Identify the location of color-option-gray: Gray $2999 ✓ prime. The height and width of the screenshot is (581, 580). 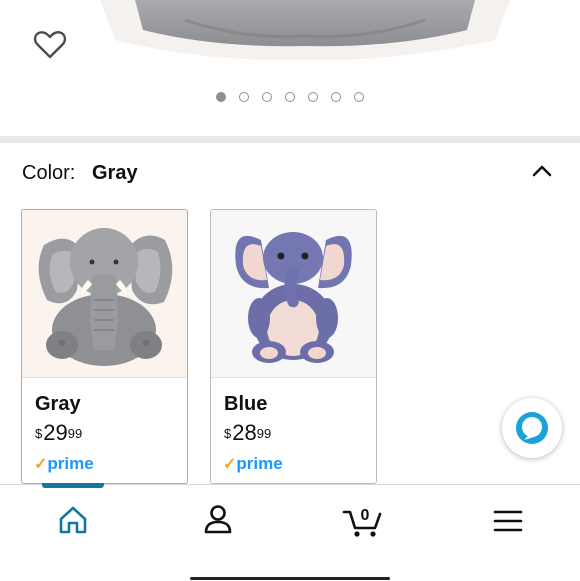
(104, 346).